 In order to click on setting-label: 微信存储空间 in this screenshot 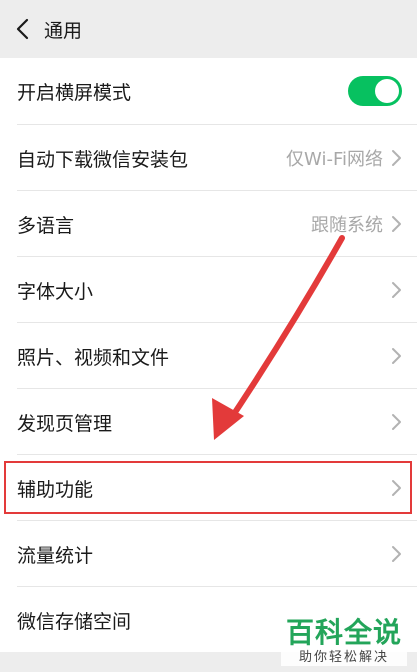, I will do `click(74, 621)`.